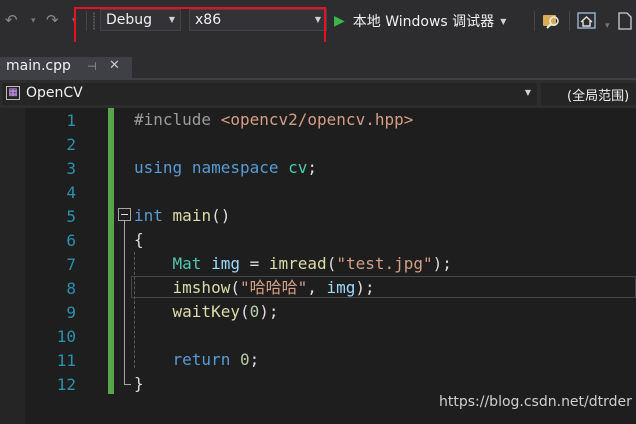 This screenshot has width=636, height=424. What do you see at coordinates (182, 215) in the screenshot?
I see `code-line-5: int main()` at bounding box center [182, 215].